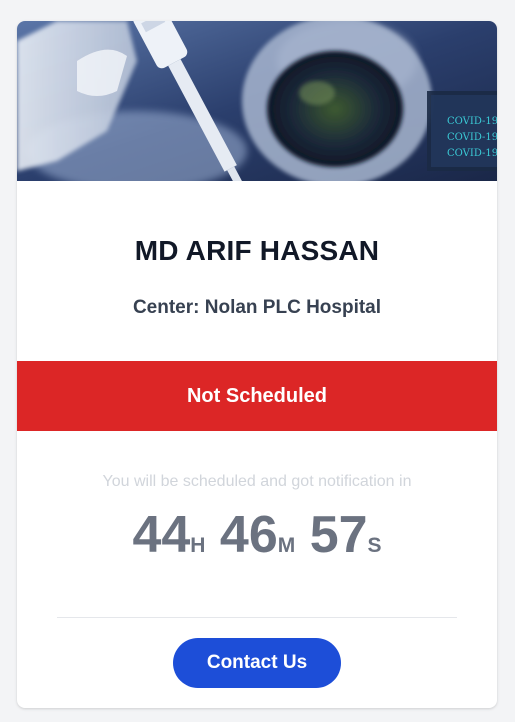 The image size is (515, 722). Describe the element at coordinates (472, 121) in the screenshot. I see `hero-overlay-text-1: COVID-19` at that location.